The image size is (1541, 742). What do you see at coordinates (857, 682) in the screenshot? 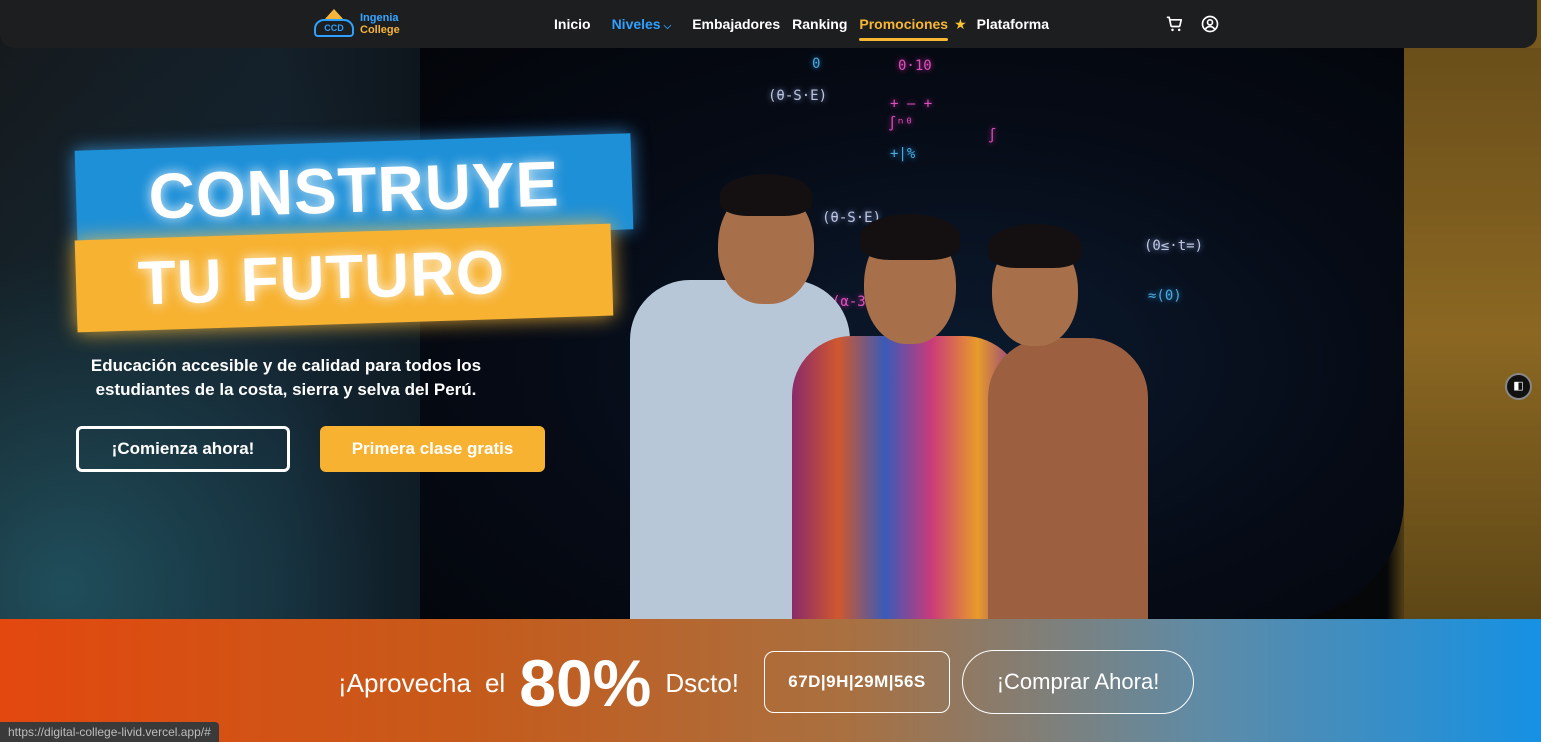
I see `countdown-timer: 67D|9H|29M|56S` at bounding box center [857, 682].